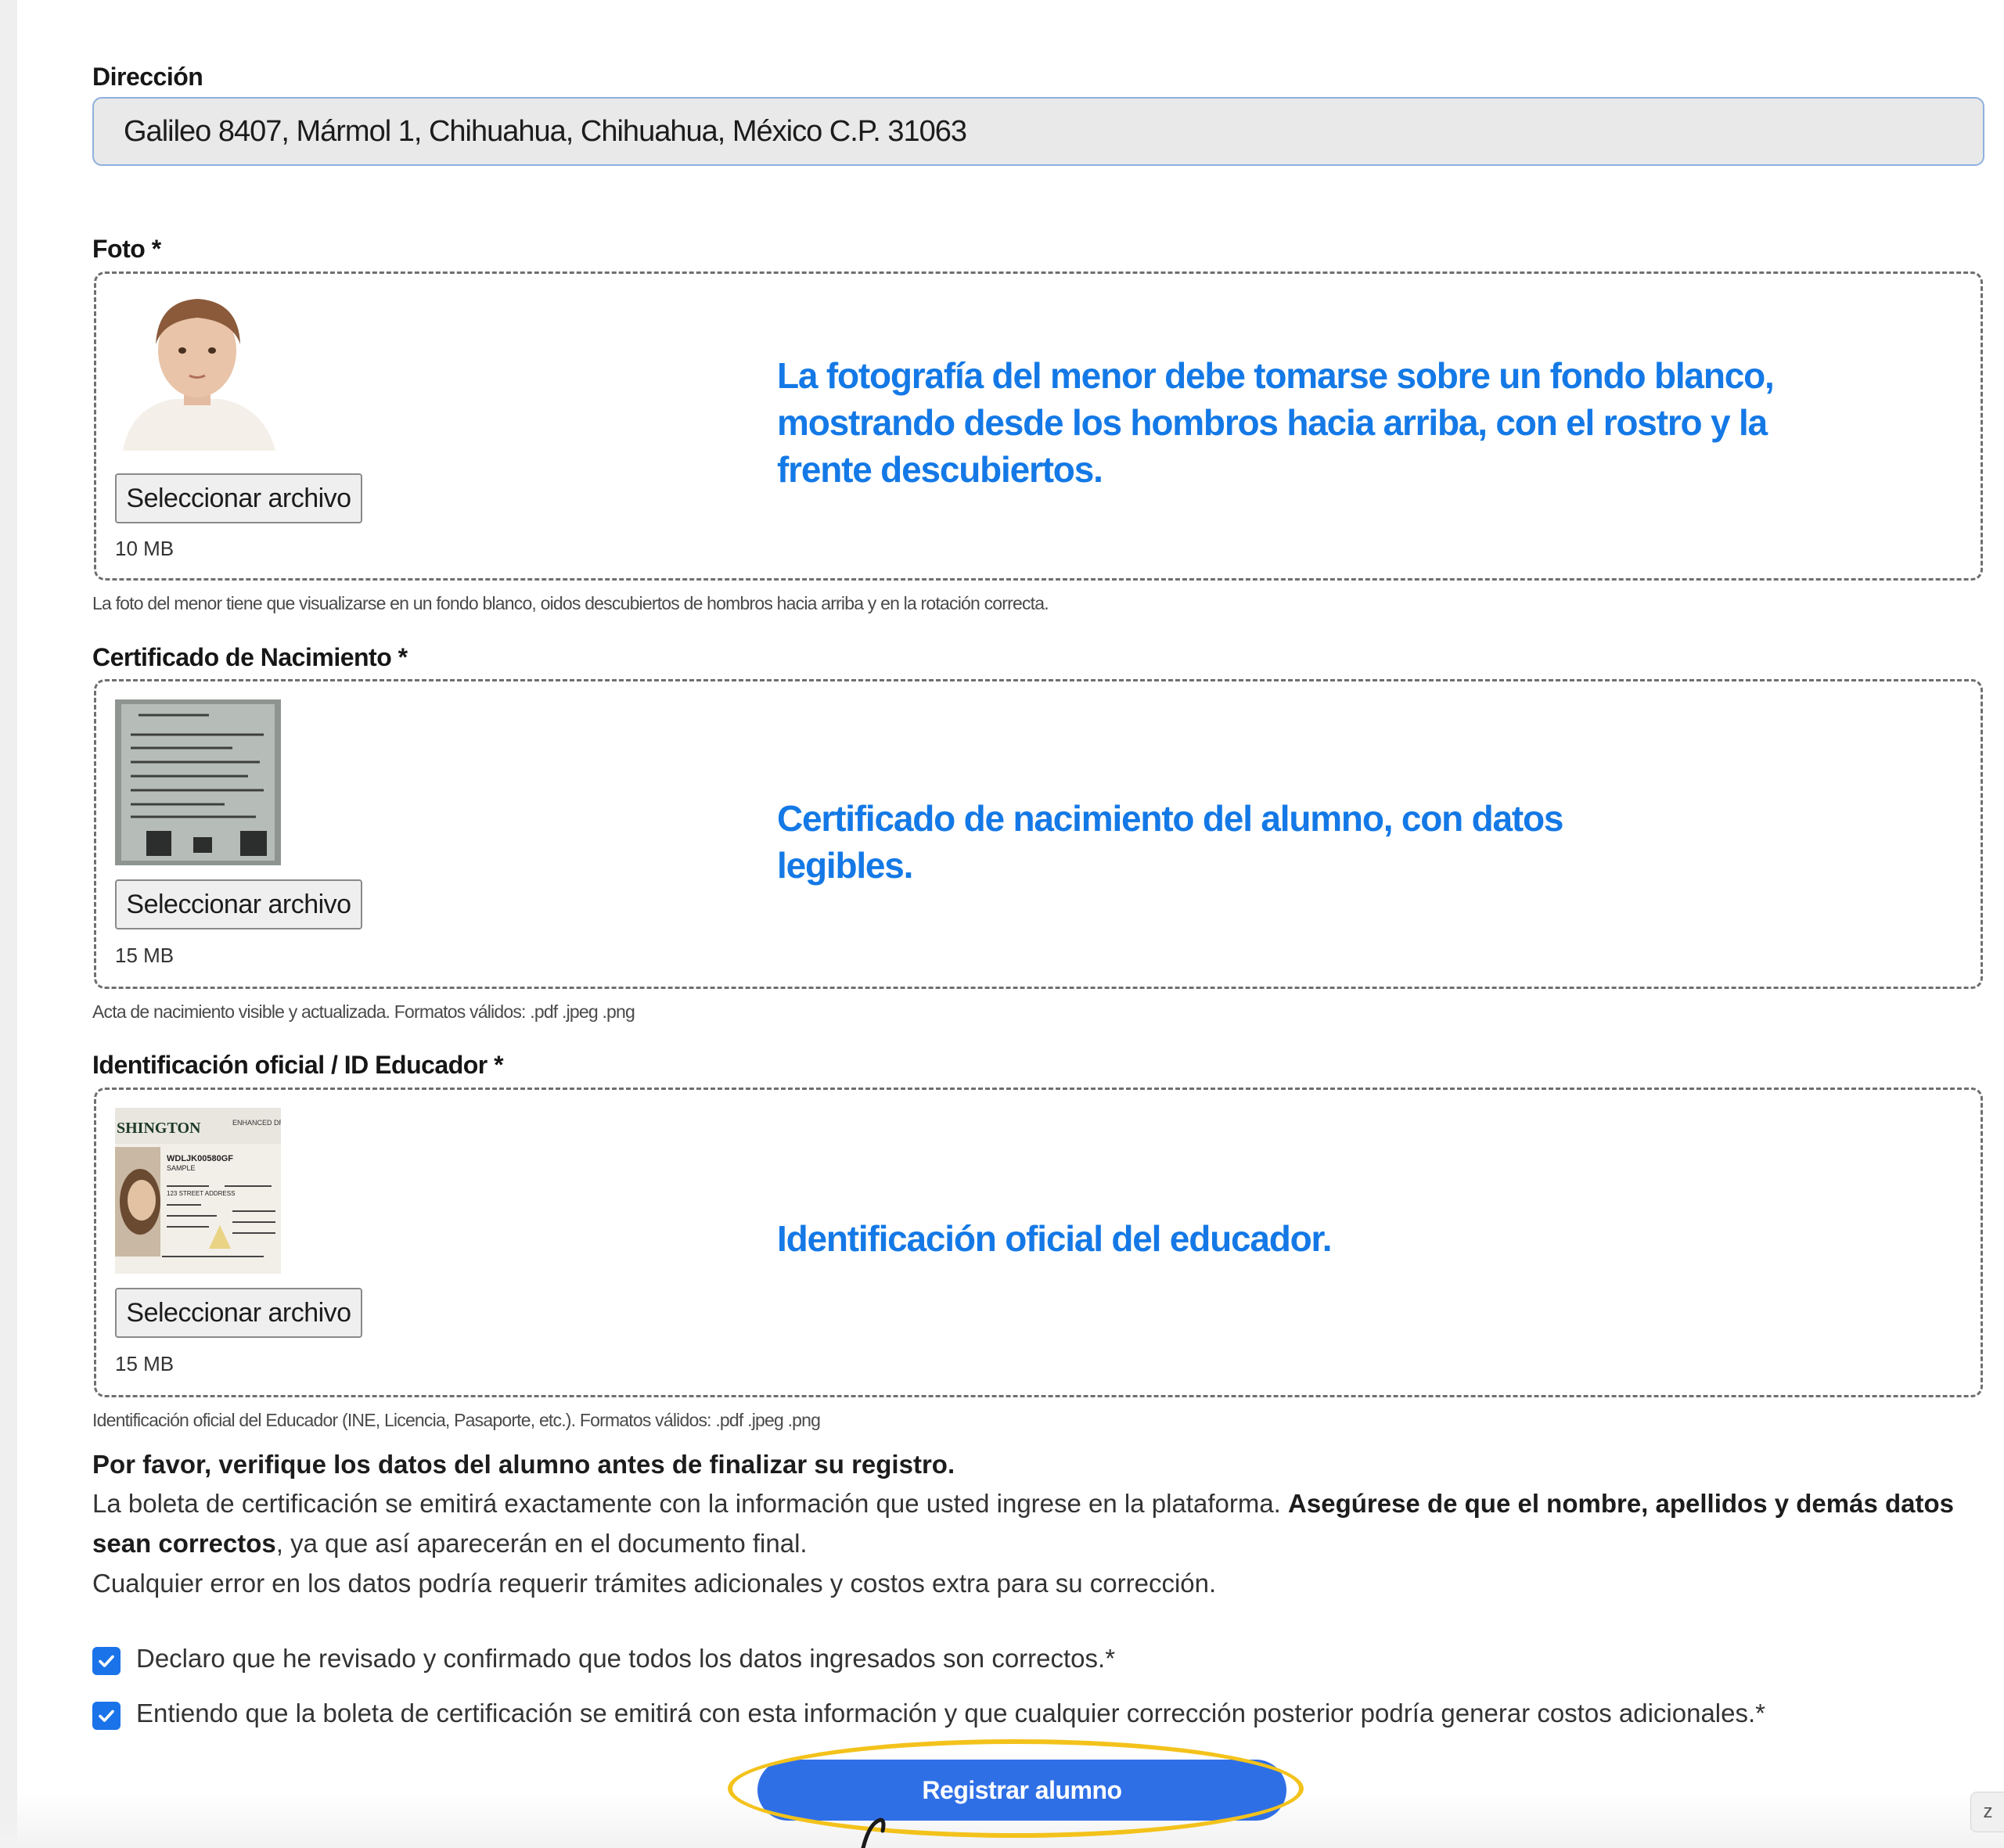 This screenshot has height=1848, width=2004. Describe the element at coordinates (238, 904) in the screenshot. I see `birth-certificate-select-file-button: Seleccionar archivo` at that location.